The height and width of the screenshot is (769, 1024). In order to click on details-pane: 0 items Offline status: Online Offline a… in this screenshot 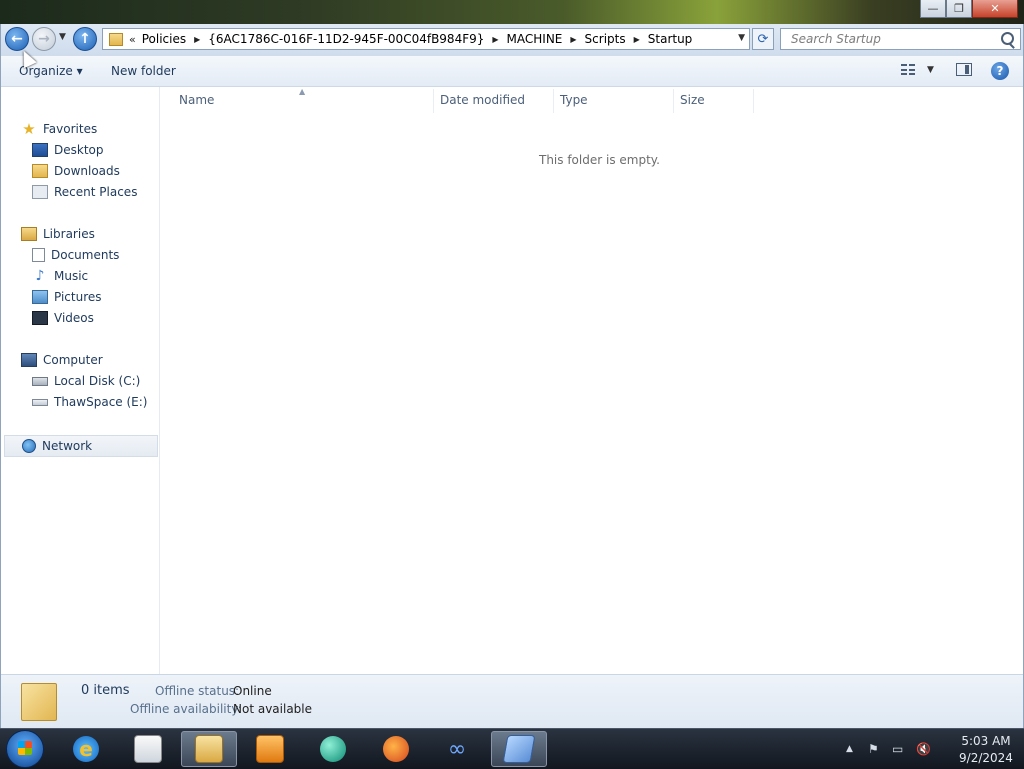, I will do `click(512, 701)`.